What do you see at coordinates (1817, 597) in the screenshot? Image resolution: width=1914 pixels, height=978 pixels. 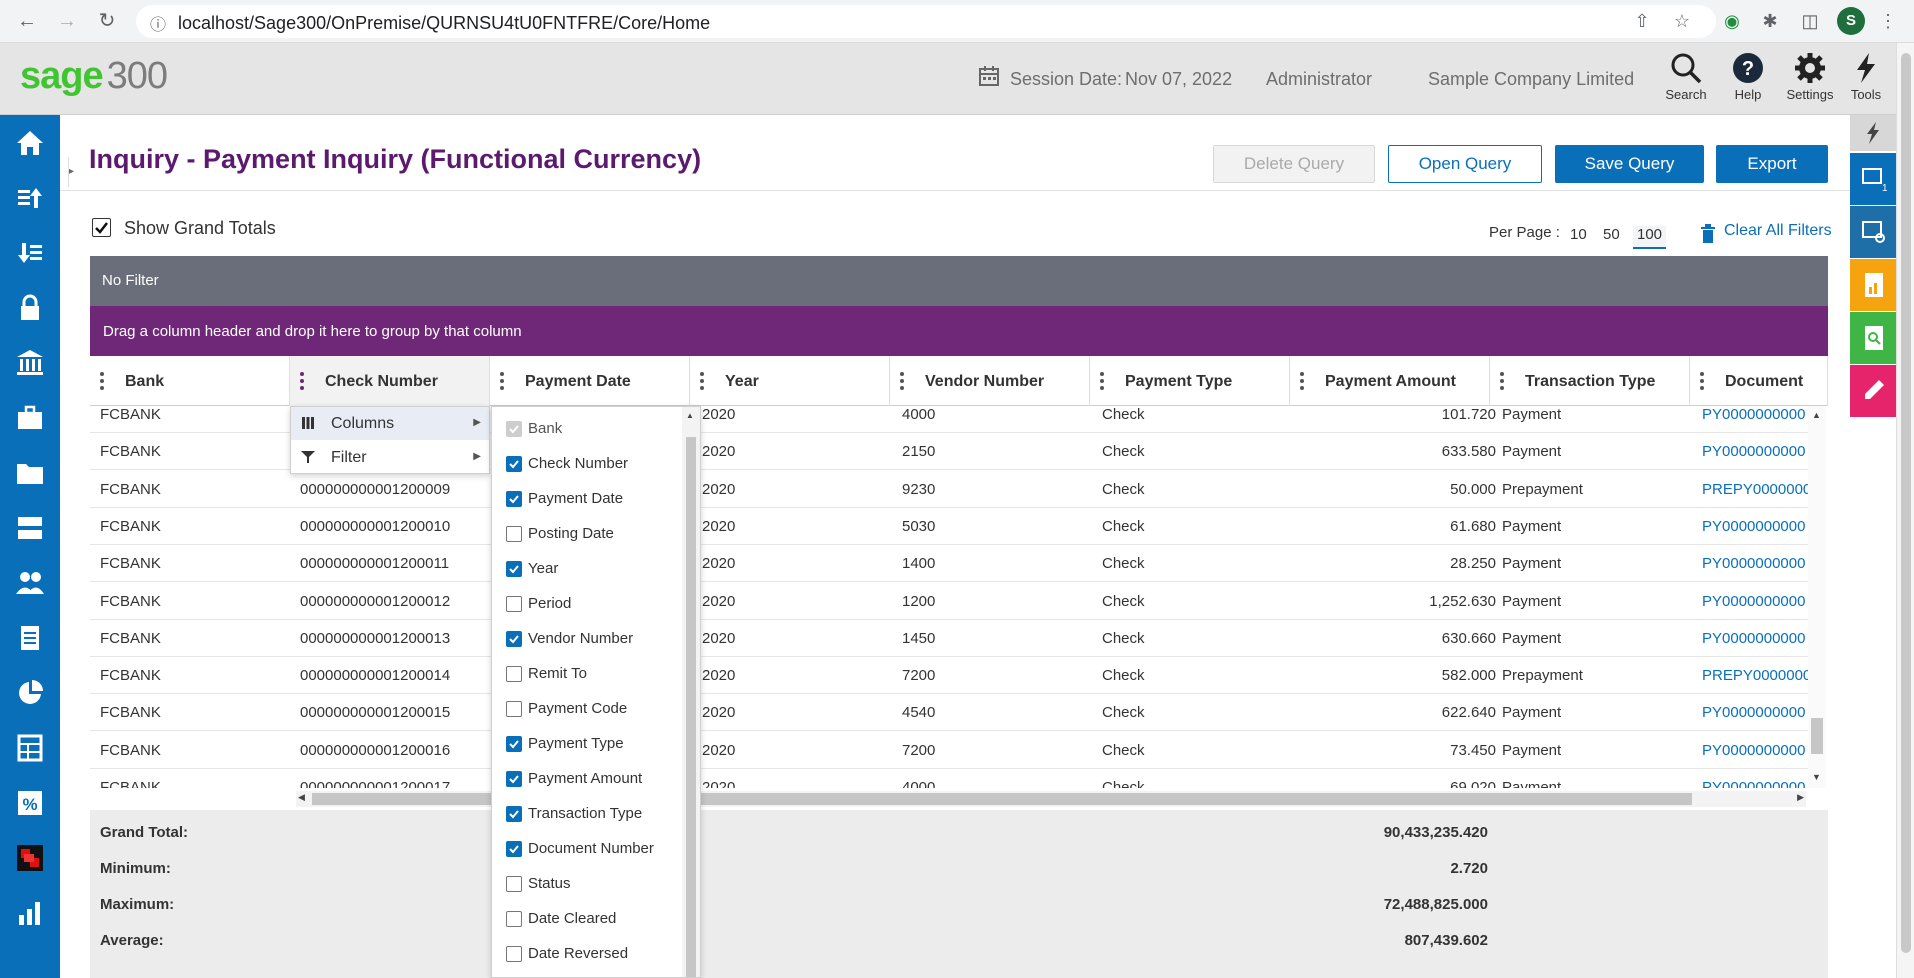 I see `grid-vertical-scrollbar: ▲ ▼` at bounding box center [1817, 597].